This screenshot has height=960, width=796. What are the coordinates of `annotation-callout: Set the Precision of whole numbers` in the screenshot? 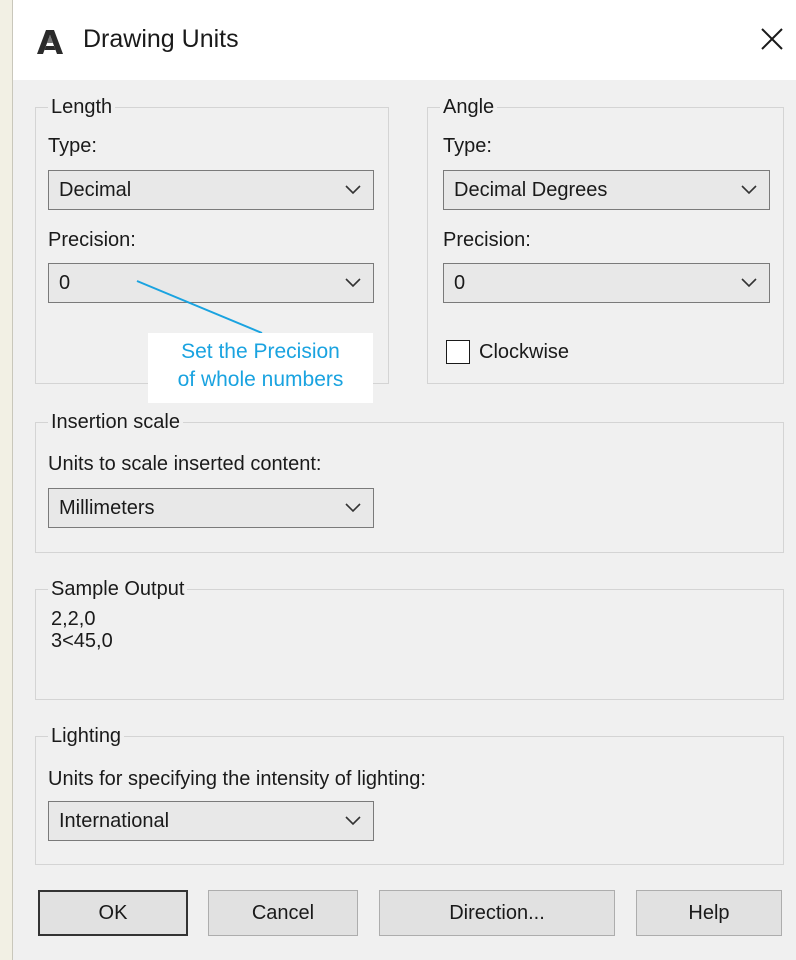 It's located at (260, 368).